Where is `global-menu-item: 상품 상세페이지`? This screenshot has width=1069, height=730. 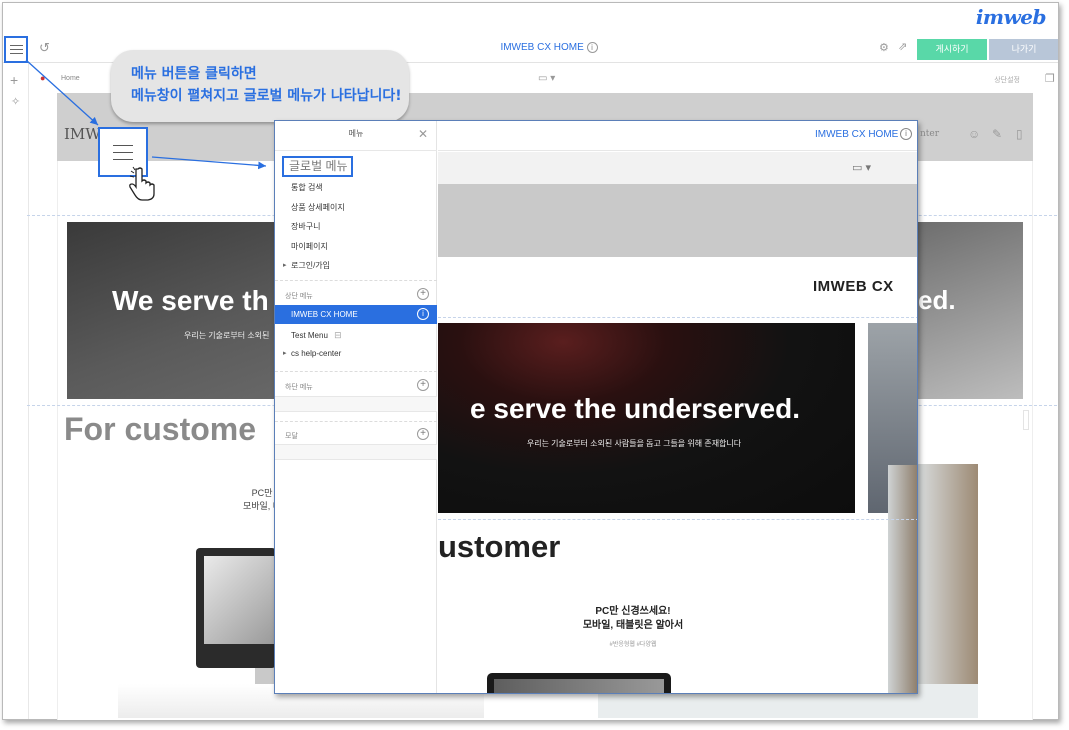
global-menu-item: 상품 상세페이지 is located at coordinates (356, 208).